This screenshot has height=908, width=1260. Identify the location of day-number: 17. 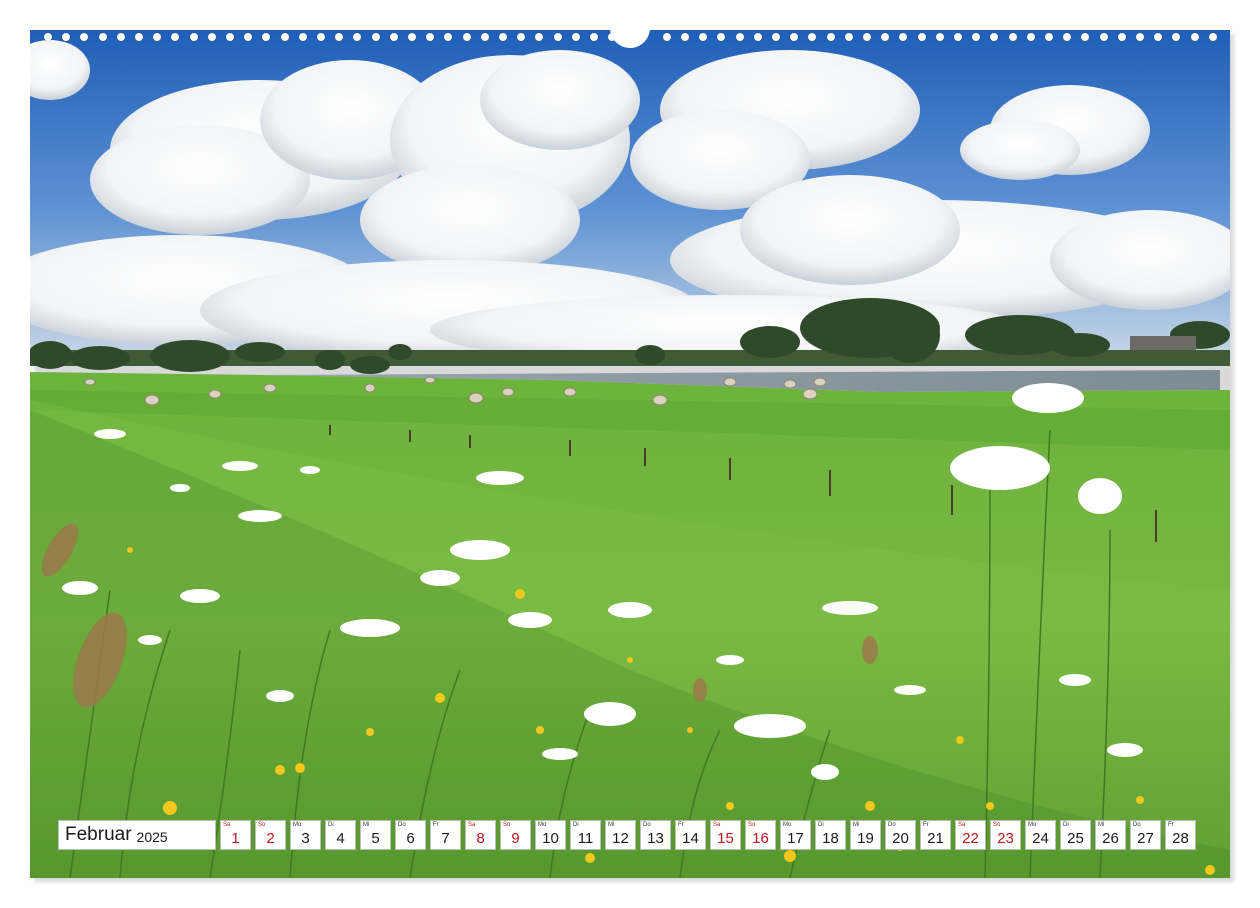
(795, 838).